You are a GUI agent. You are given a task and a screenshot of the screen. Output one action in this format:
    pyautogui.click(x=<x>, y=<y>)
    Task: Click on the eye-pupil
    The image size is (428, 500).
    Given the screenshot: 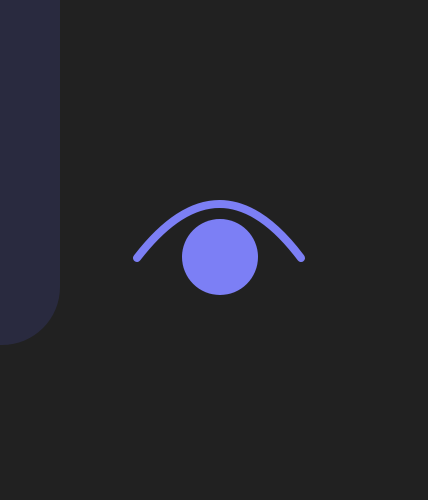 What is the action you would take?
    pyautogui.click(x=220, y=257)
    